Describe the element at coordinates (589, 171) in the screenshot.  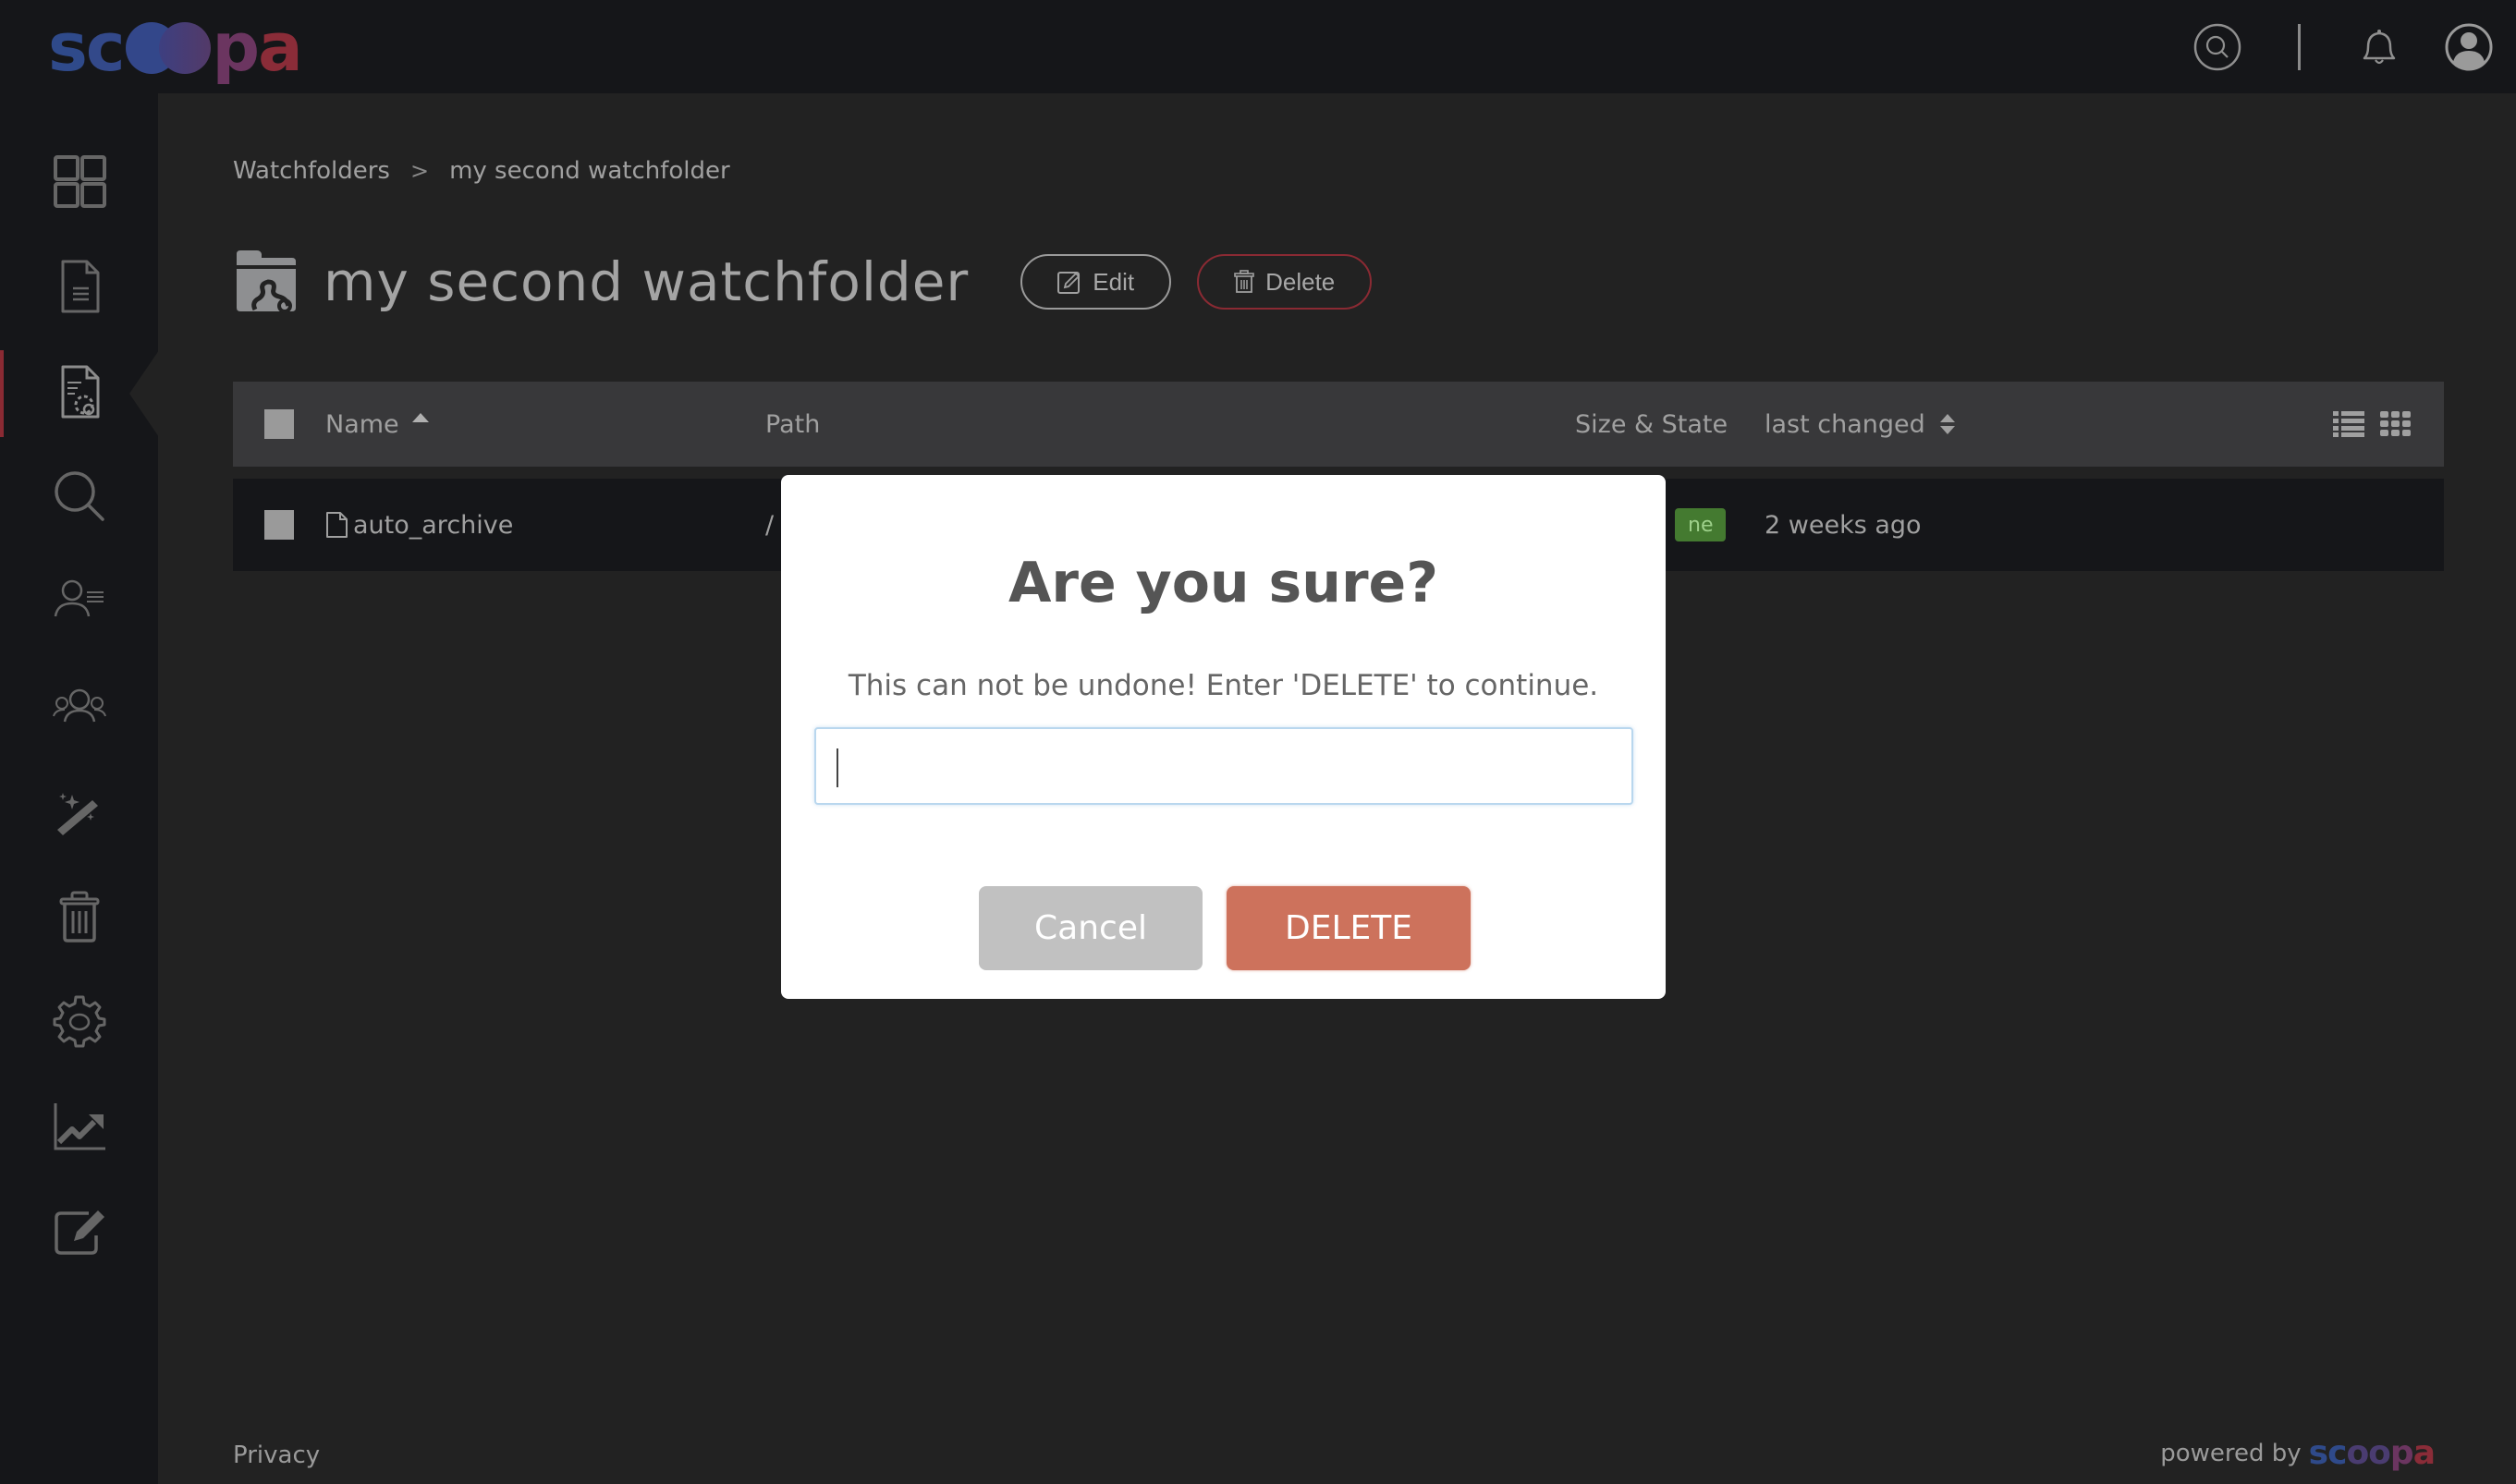
I see `breadcrumb-current: my second watchfolder` at that location.